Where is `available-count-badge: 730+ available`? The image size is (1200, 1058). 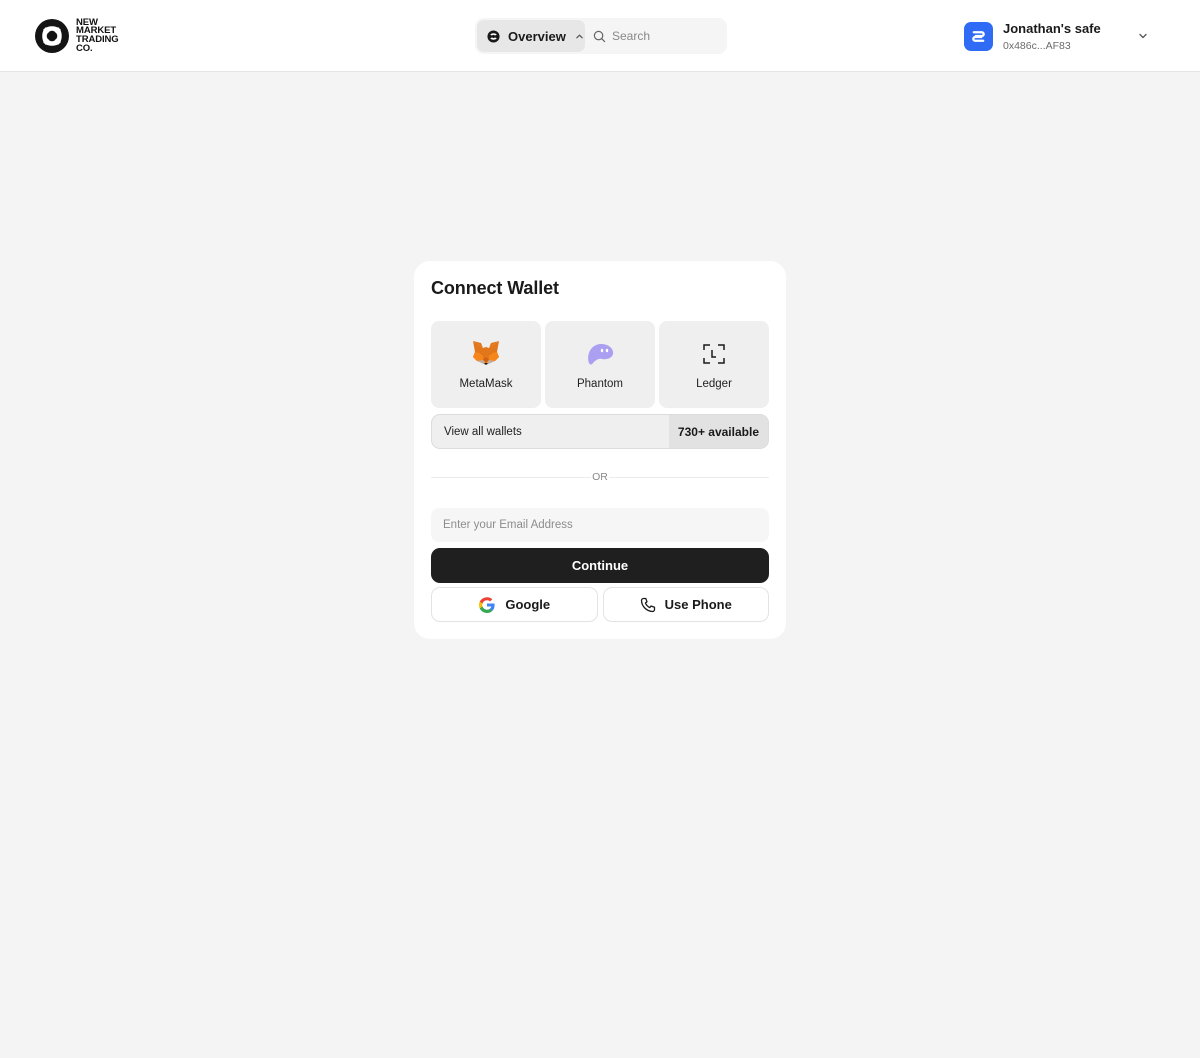 available-count-badge: 730+ available is located at coordinates (718, 431).